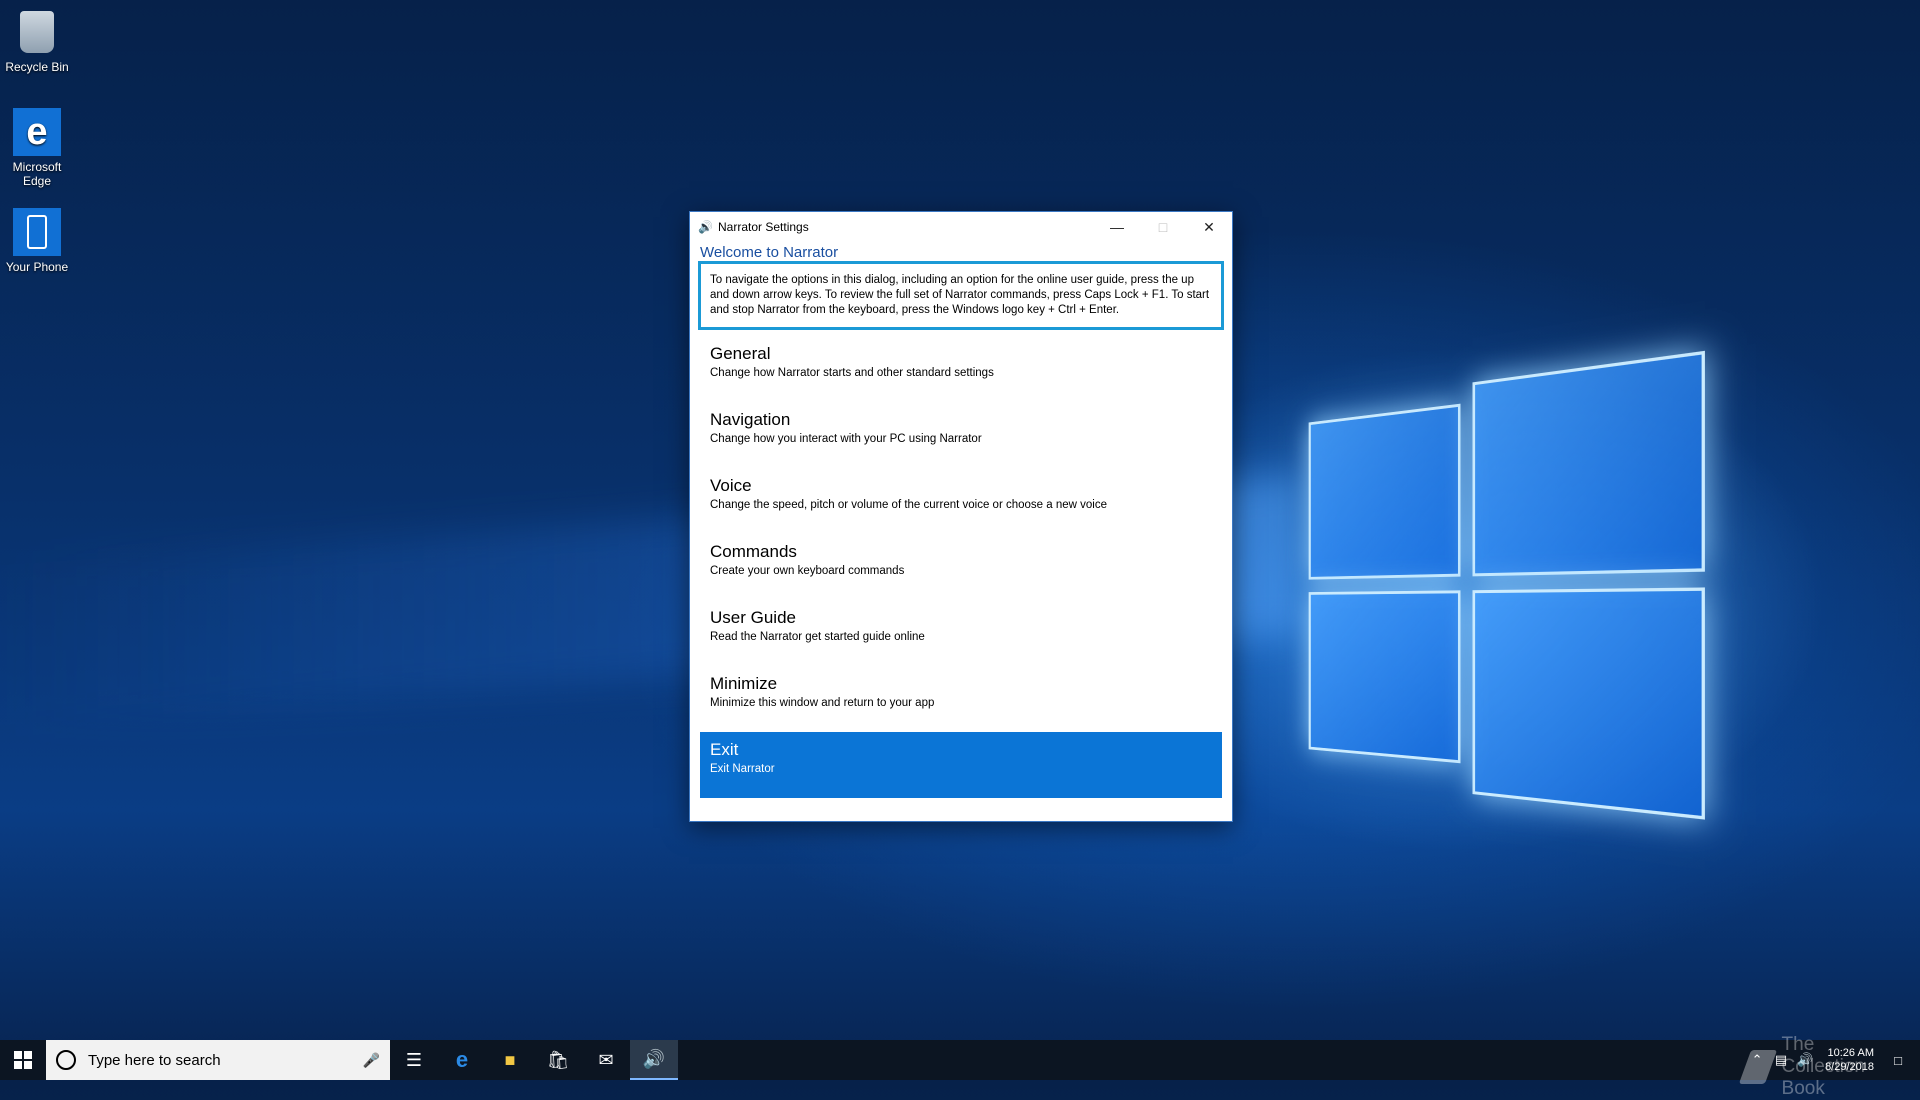  Describe the element at coordinates (37, 32) in the screenshot. I see `recycle-bin-icon` at that location.